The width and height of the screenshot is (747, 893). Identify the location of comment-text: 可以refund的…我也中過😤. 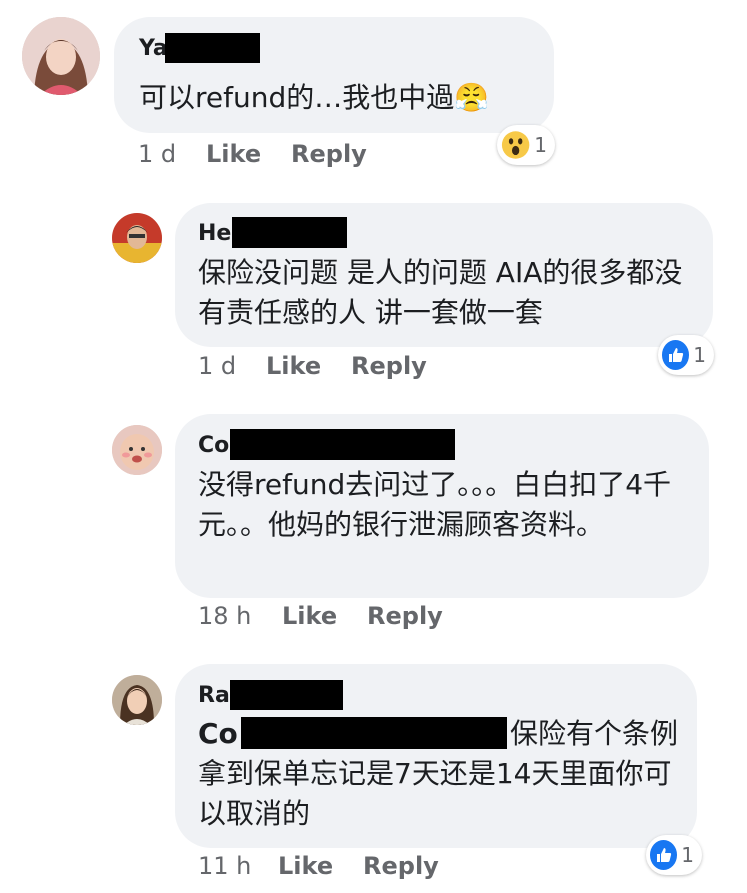
(314, 97).